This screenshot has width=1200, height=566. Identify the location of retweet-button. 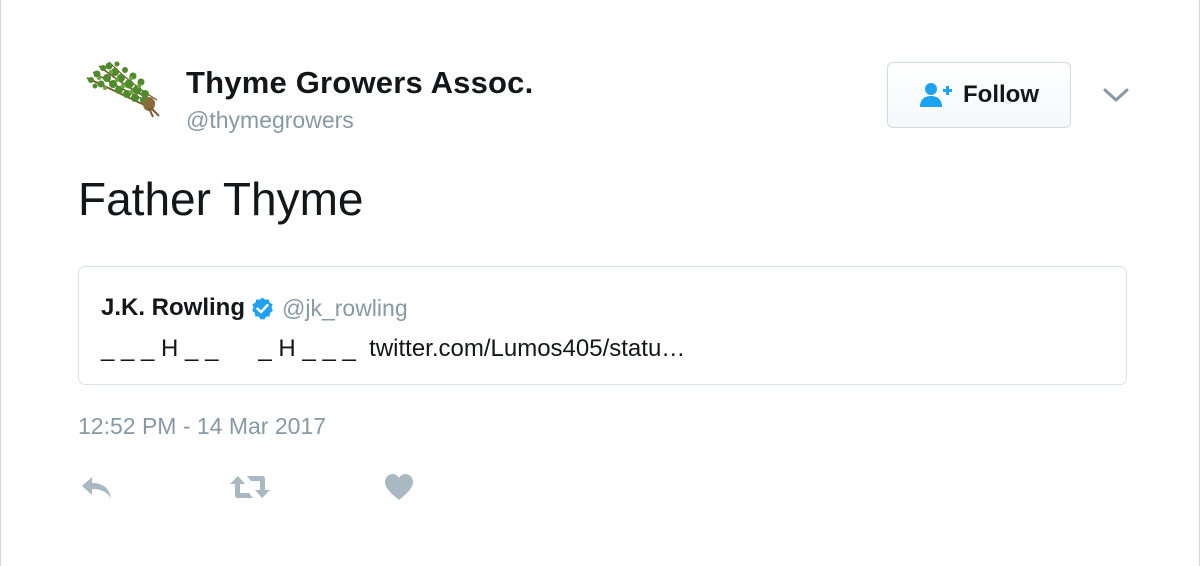
(250, 487).